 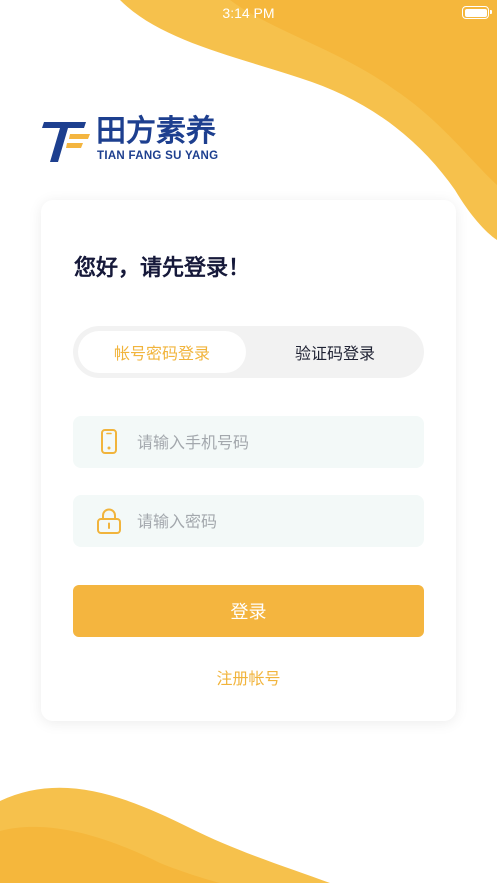 I want to click on login-button: 登录, so click(x=248, y=611).